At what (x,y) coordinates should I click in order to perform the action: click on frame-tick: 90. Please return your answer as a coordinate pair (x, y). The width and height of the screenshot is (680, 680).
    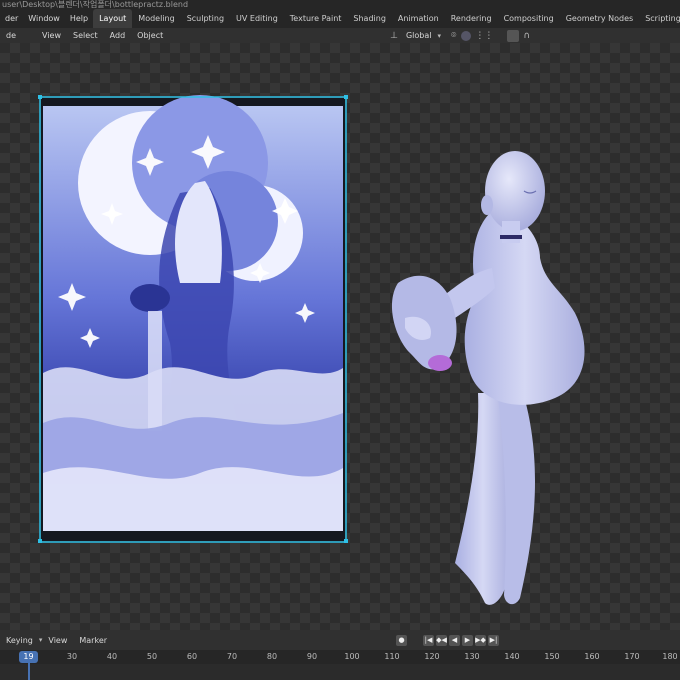
    Looking at the image, I should click on (312, 656).